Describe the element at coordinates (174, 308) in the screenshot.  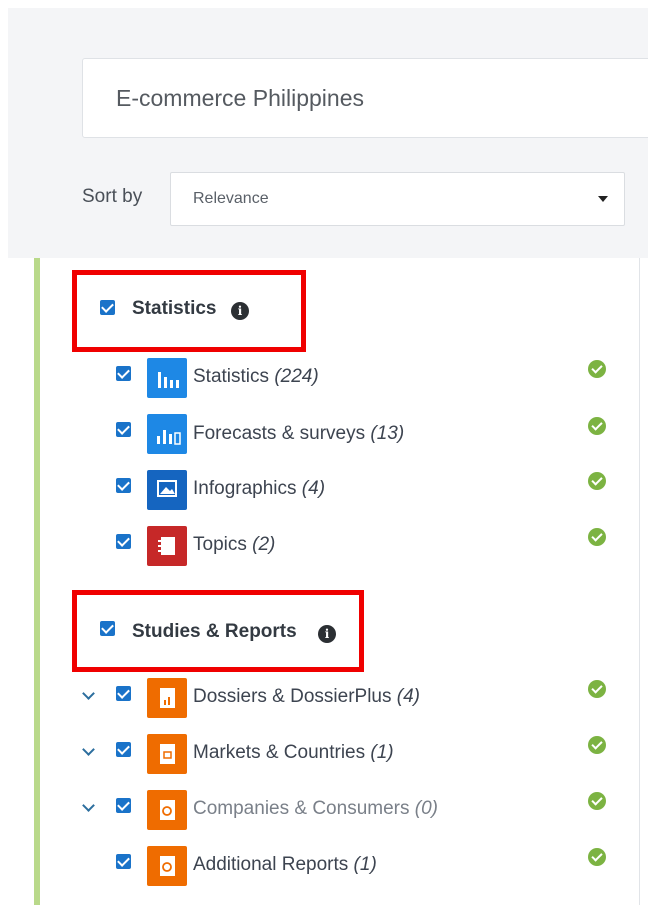
I see `group-title-statistics: Statistics` at that location.